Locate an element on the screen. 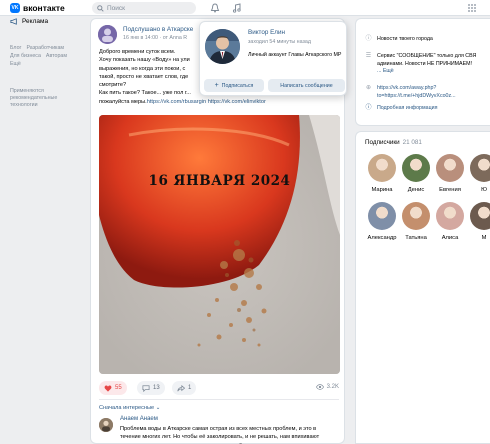  notice-line: админами. Новости НЕ ПРИНИМАЕМ! is located at coordinates (424, 63).